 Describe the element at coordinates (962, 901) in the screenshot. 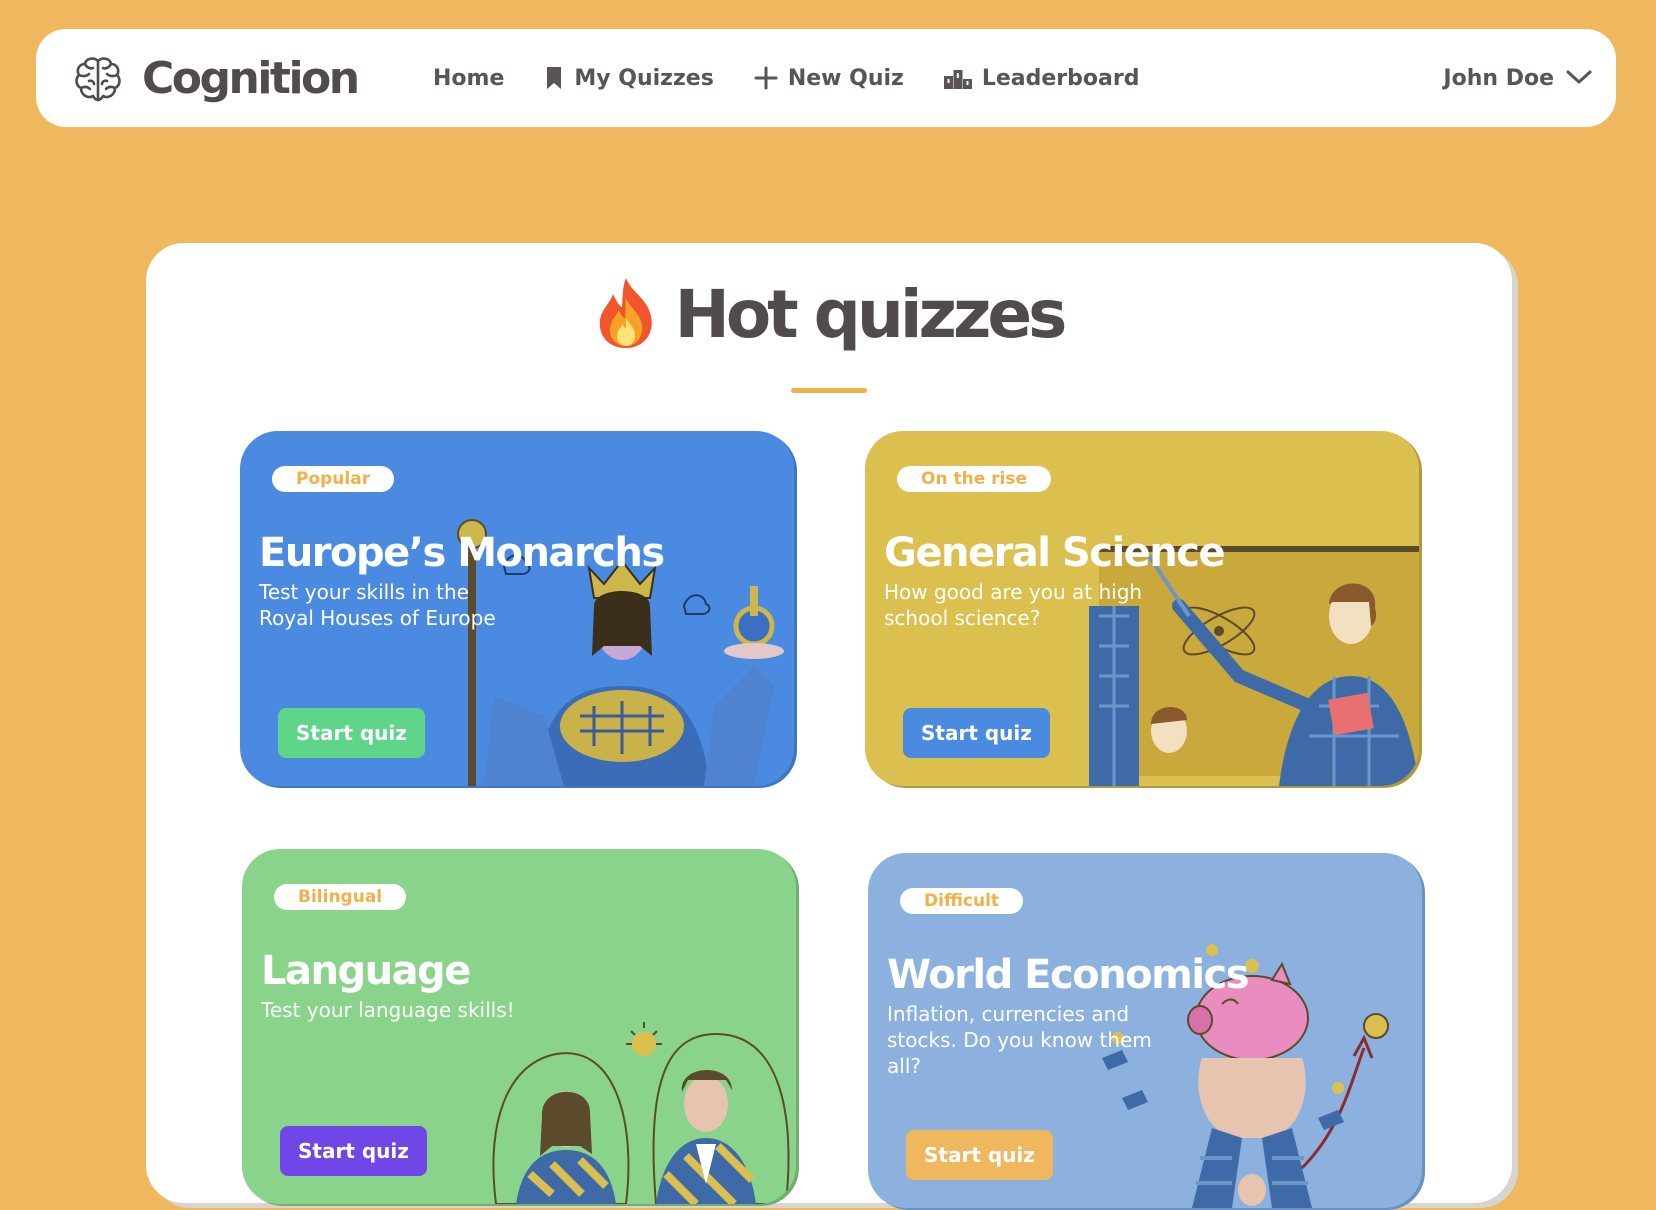

I see `card-badge: Difficult` at that location.